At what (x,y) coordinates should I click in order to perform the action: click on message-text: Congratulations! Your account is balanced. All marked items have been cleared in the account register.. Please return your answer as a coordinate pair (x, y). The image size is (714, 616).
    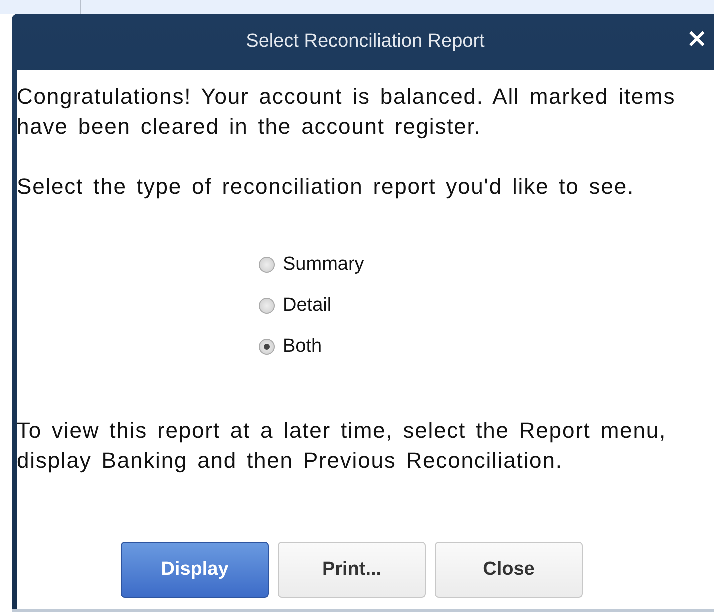
    Looking at the image, I should click on (347, 112).